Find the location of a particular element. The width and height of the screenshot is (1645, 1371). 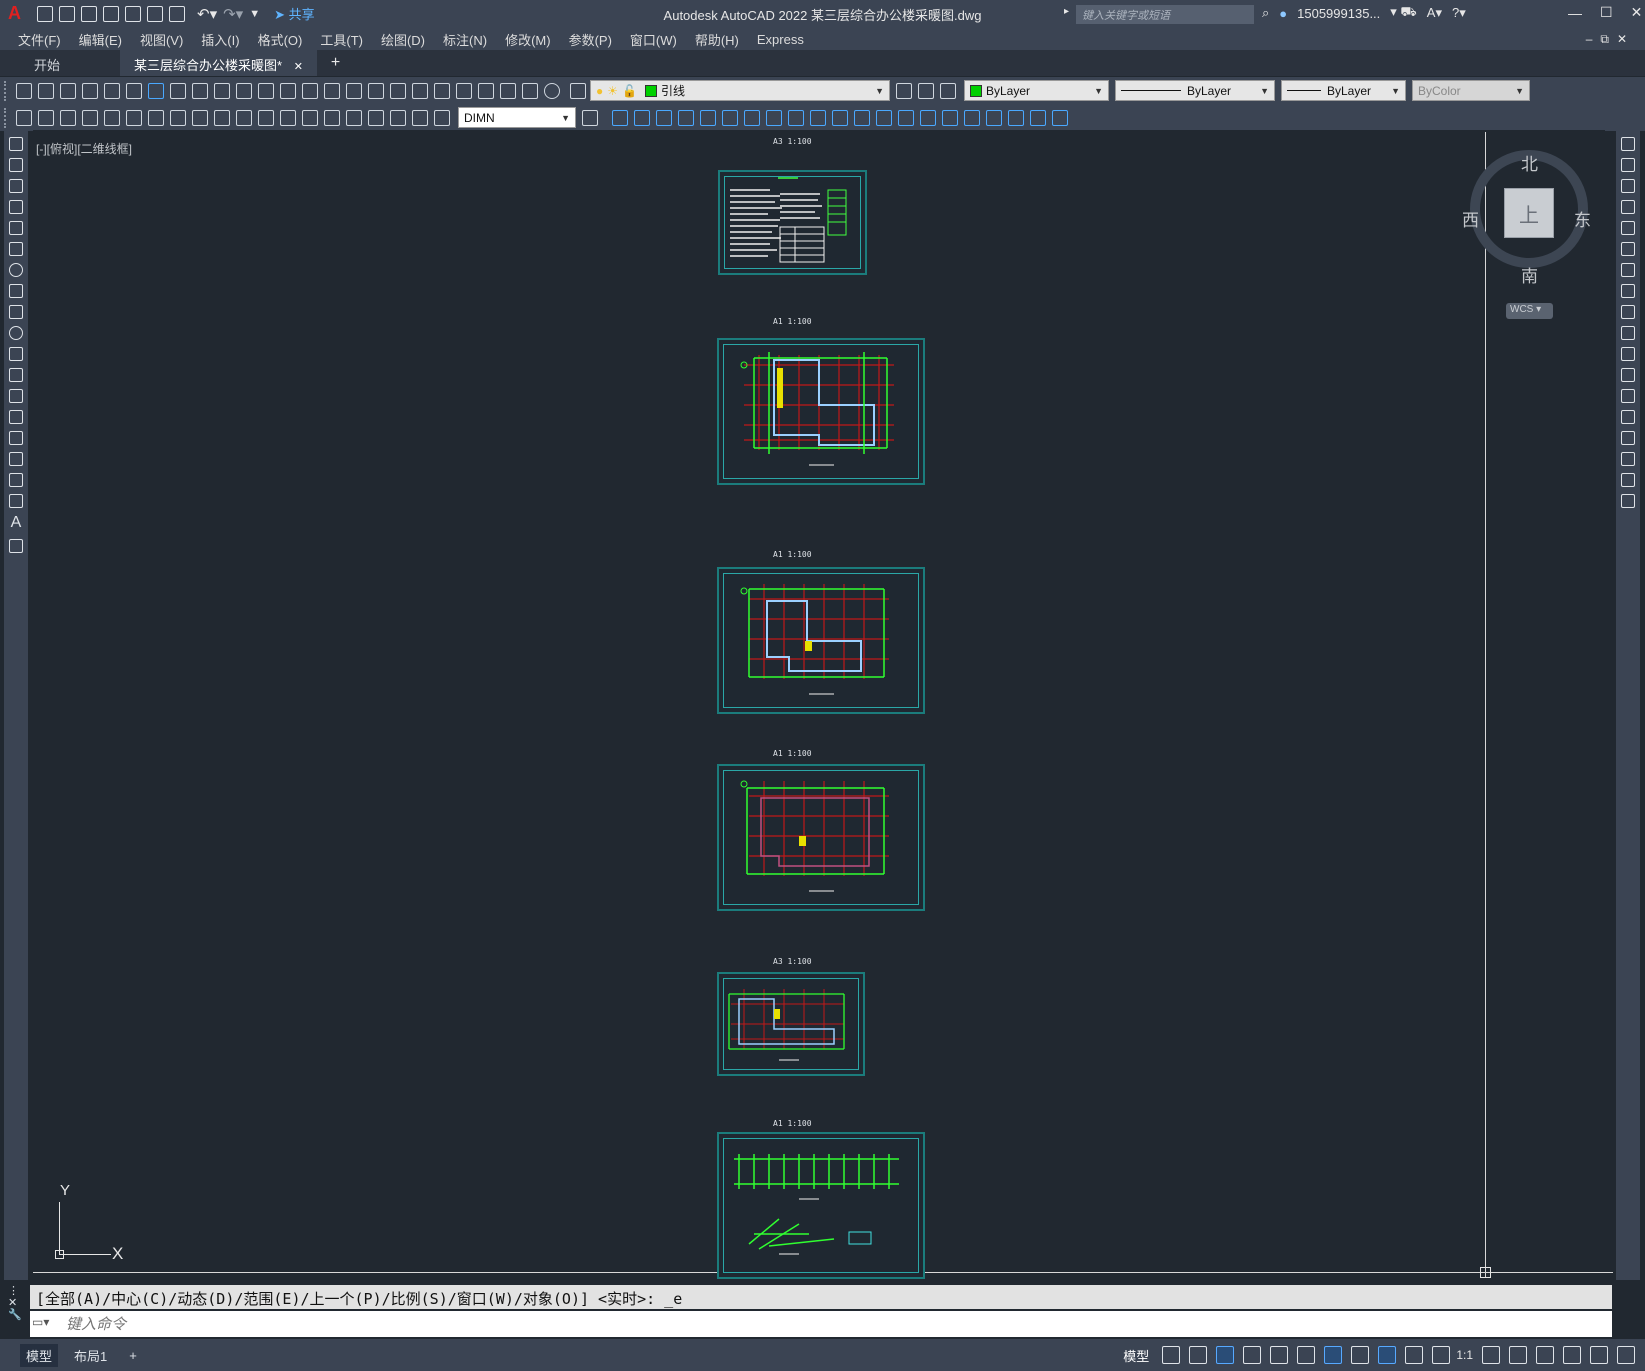

arc-icon is located at coordinates (16, 249).